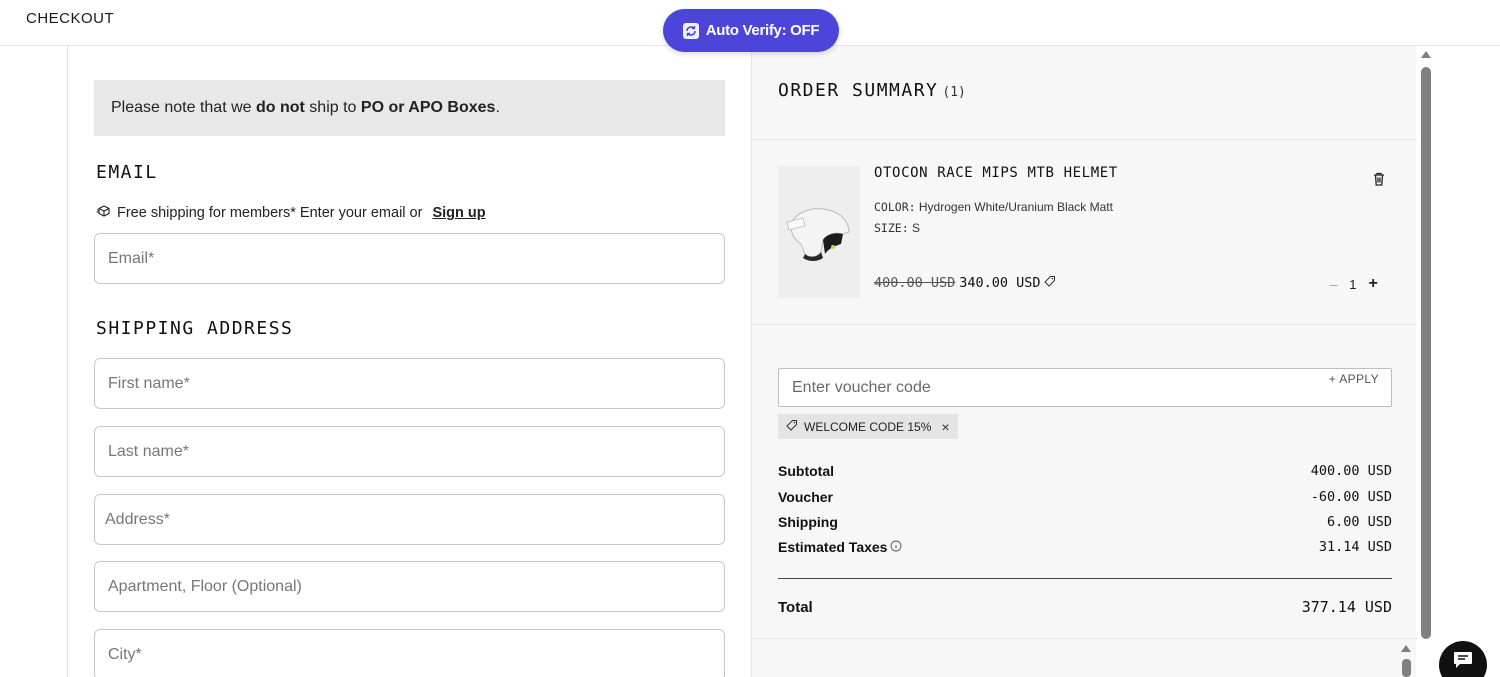 The width and height of the screenshot is (1500, 677). I want to click on applied-voucher-code: WELCOME CODE 15%, so click(868, 426).